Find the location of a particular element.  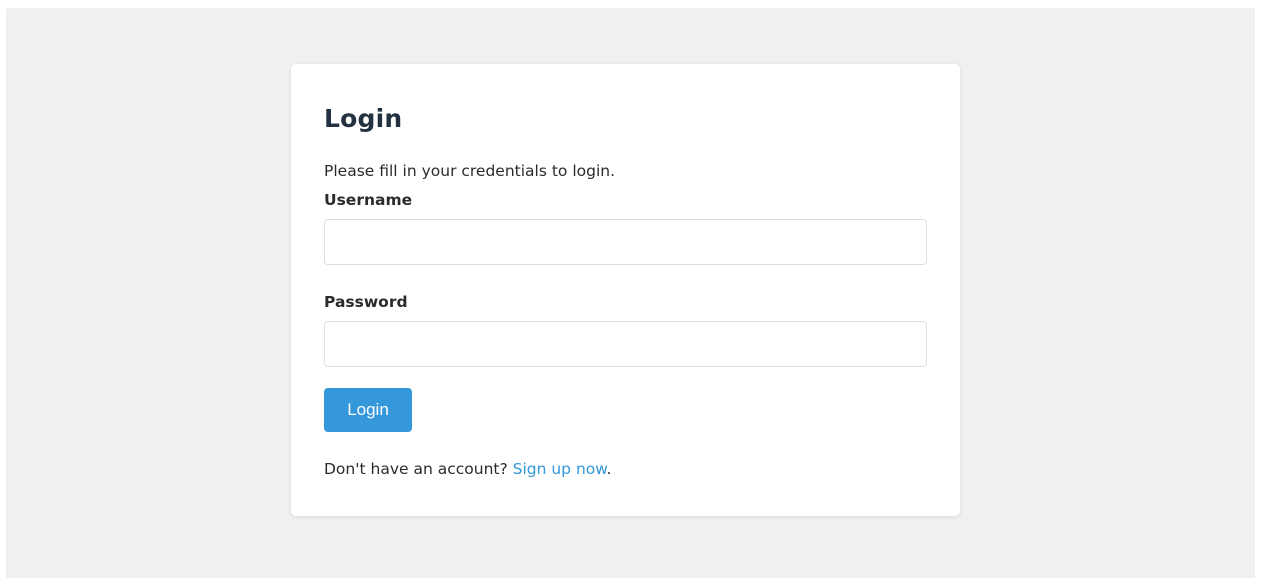

password-label: Password is located at coordinates (366, 302).